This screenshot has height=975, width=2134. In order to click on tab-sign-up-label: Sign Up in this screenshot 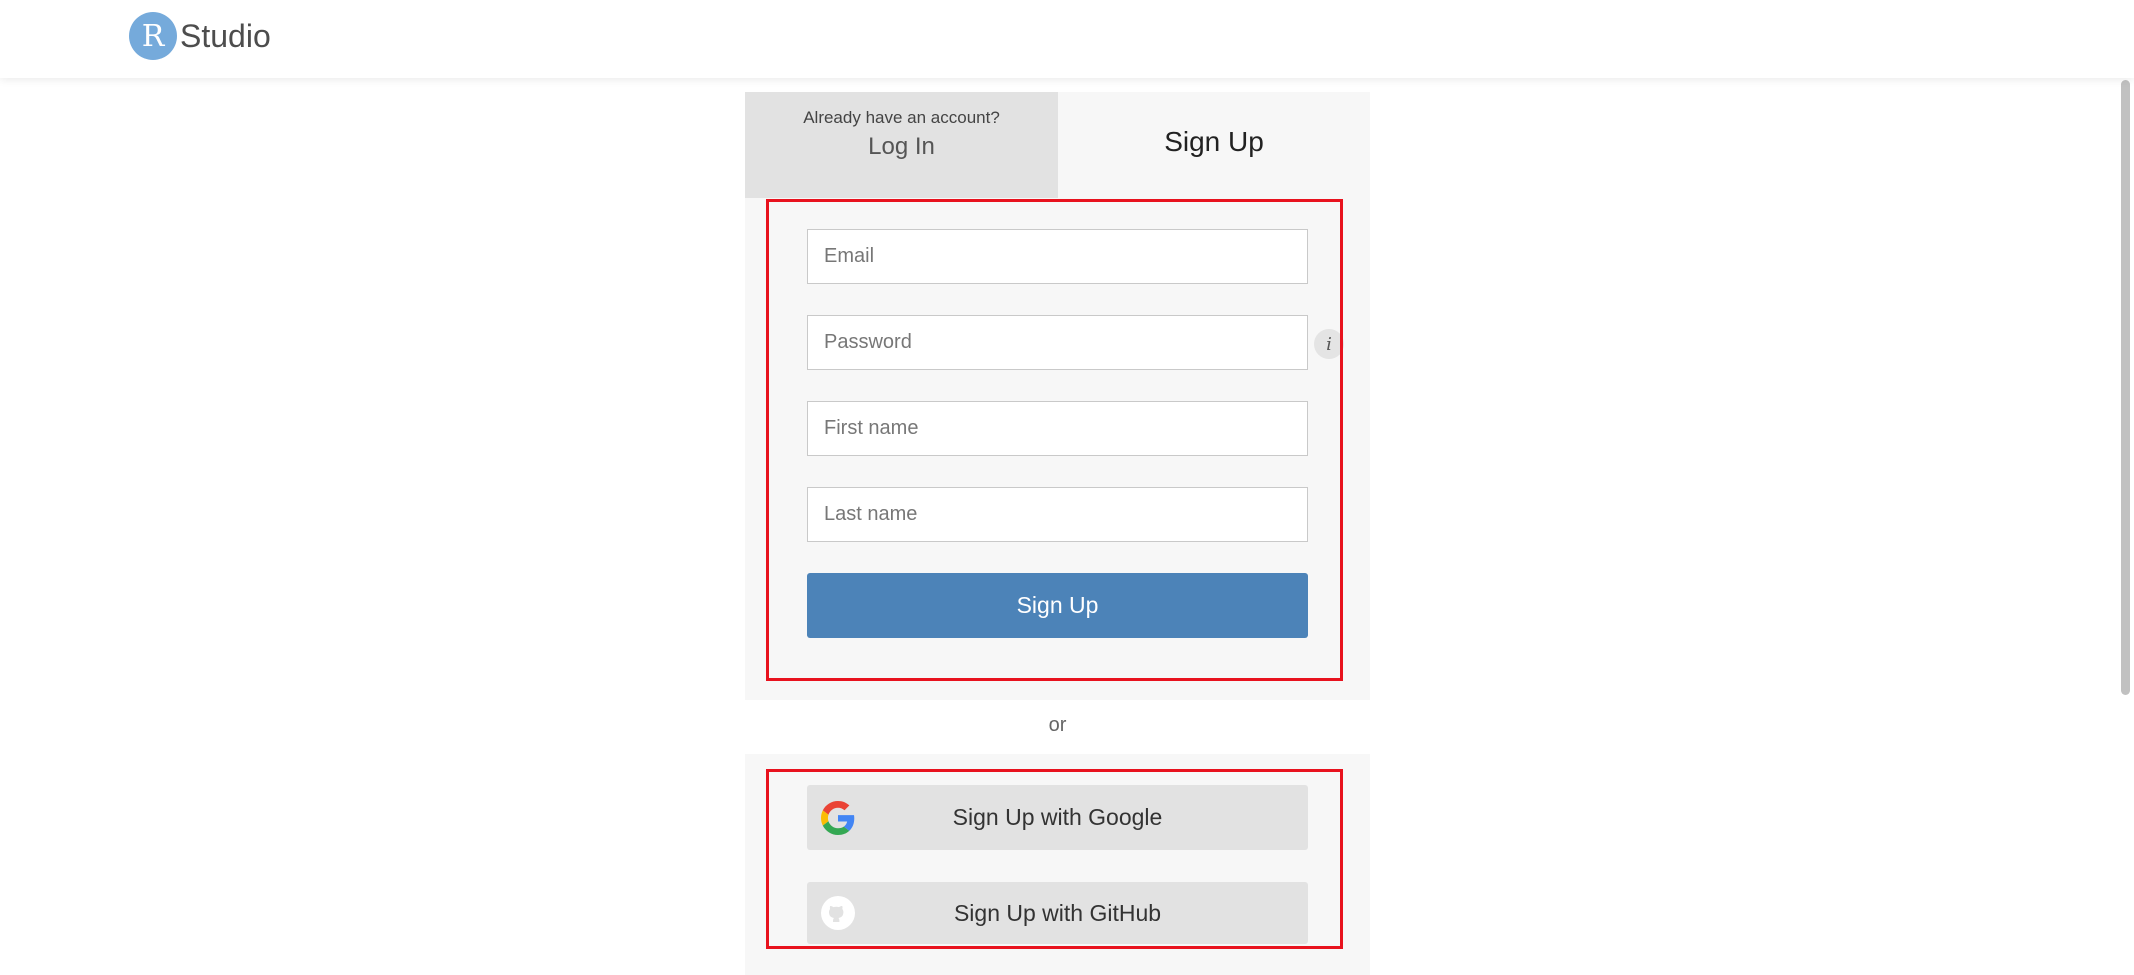, I will do `click(1214, 141)`.